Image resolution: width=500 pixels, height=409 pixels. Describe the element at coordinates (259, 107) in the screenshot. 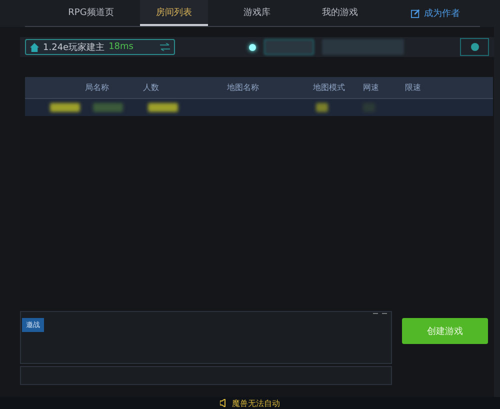

I see `table-row` at that location.